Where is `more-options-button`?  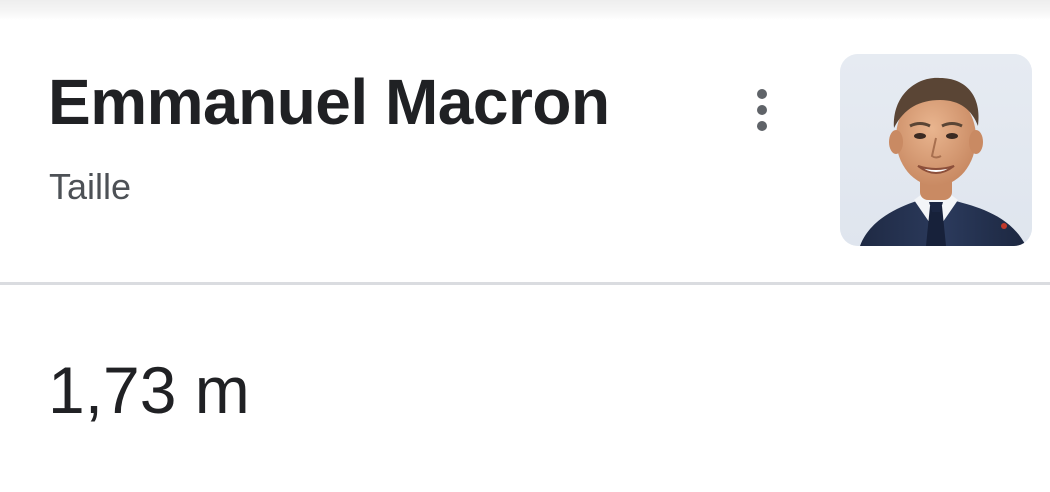
more-options-button is located at coordinates (762, 110).